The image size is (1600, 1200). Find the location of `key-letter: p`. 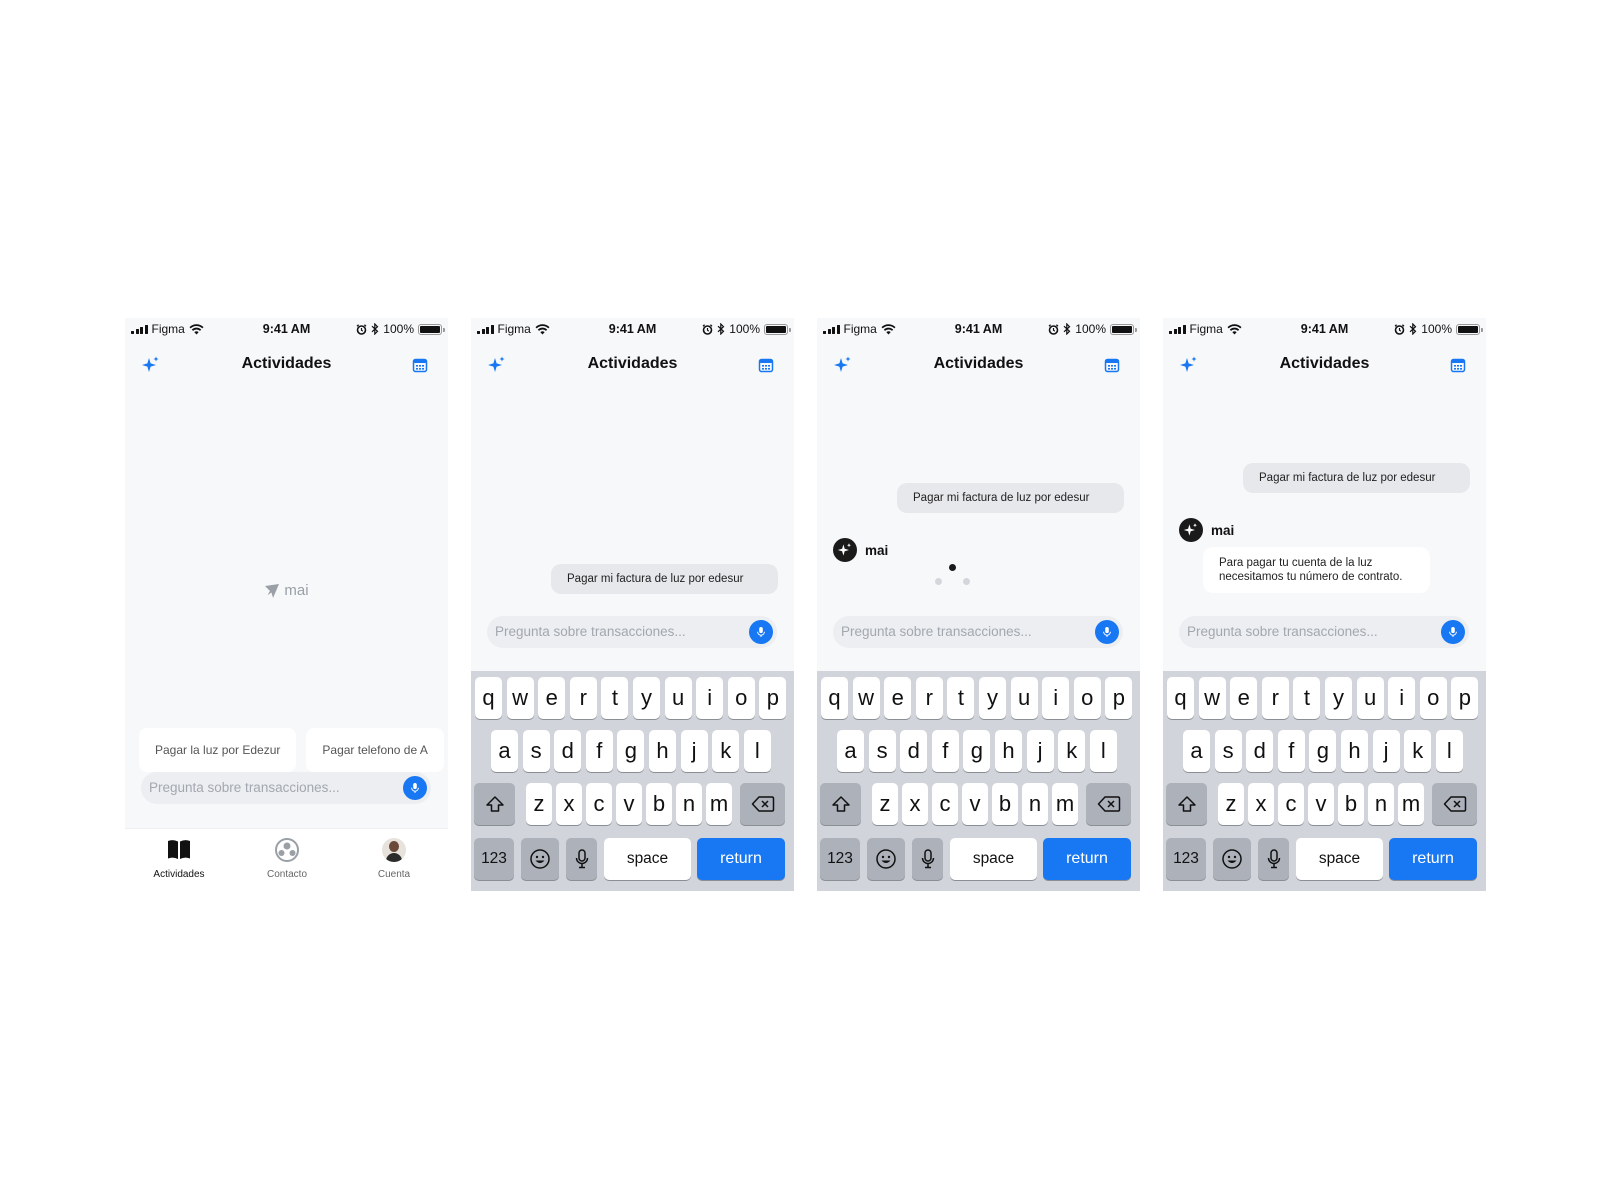

key-letter: p is located at coordinates (1119, 698).